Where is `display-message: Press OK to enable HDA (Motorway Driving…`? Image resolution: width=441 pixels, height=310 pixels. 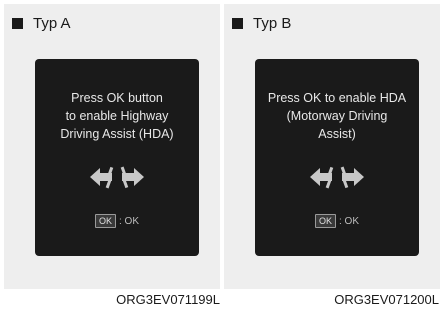
display-message: Press OK to enable HDA (Motorway Driving… is located at coordinates (337, 116).